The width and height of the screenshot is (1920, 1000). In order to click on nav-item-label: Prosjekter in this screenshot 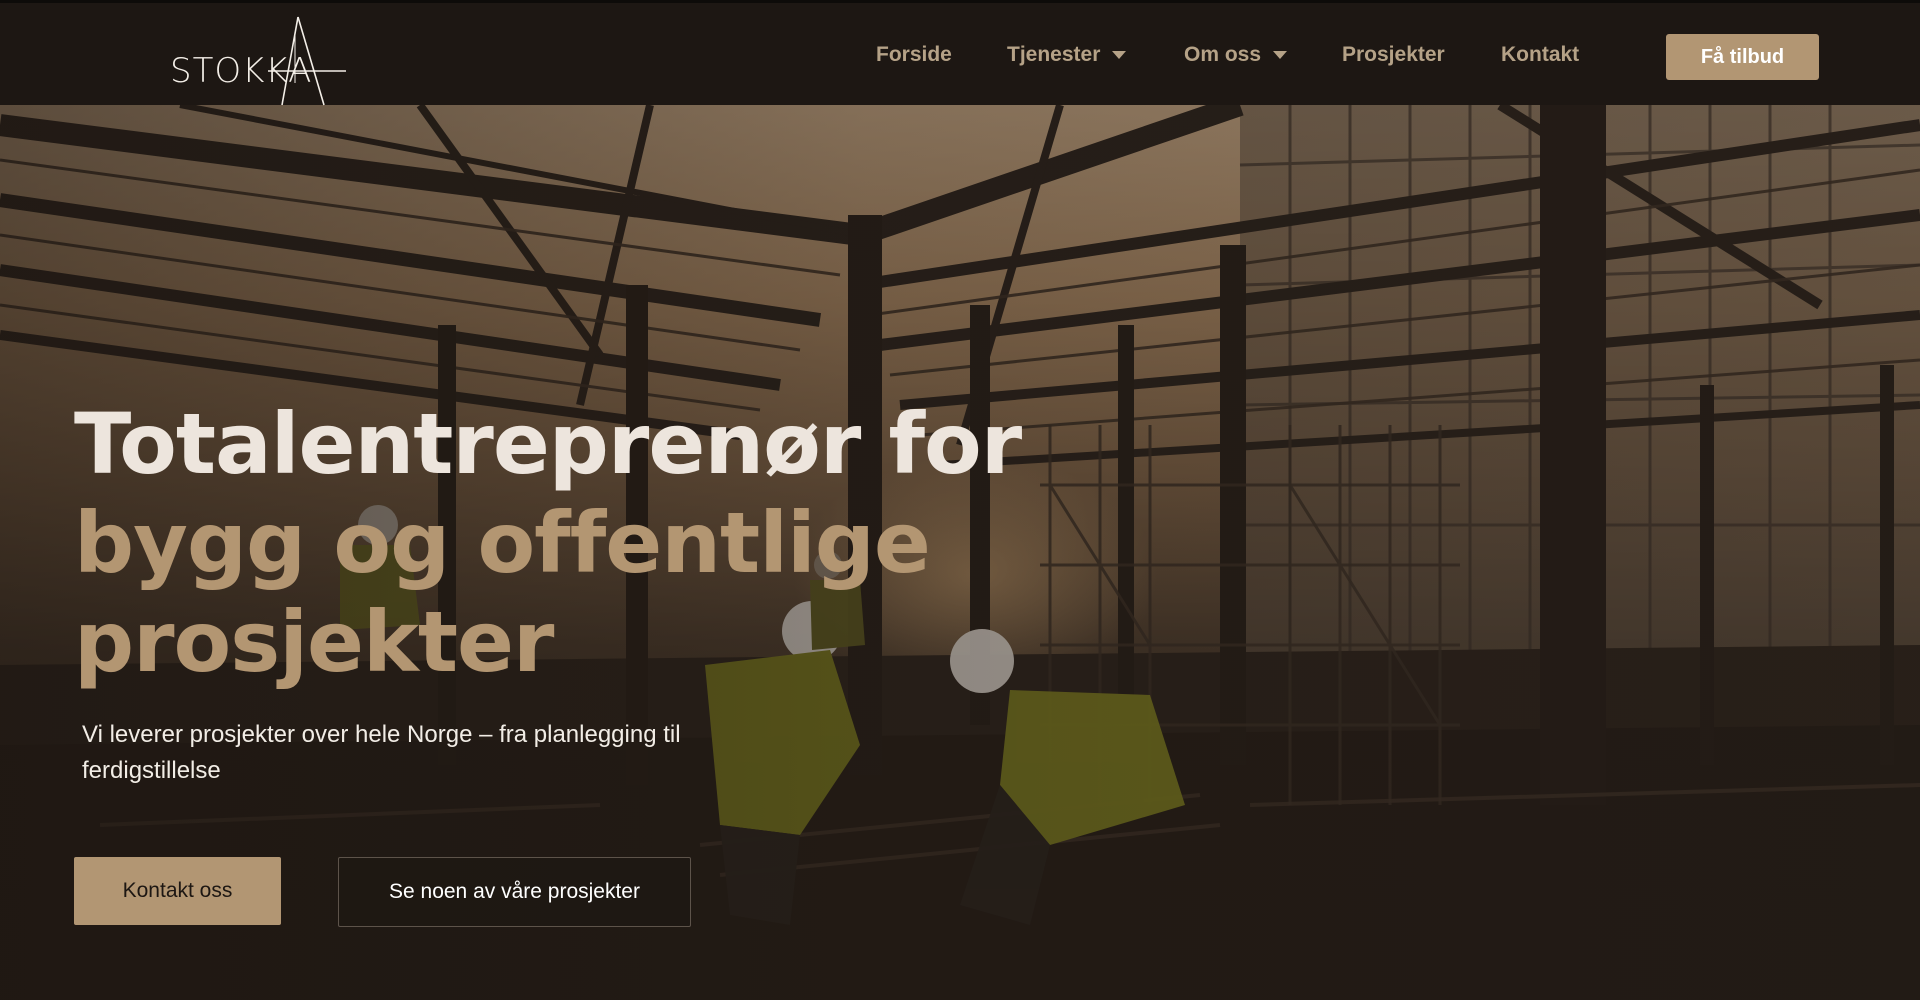, I will do `click(1393, 54)`.